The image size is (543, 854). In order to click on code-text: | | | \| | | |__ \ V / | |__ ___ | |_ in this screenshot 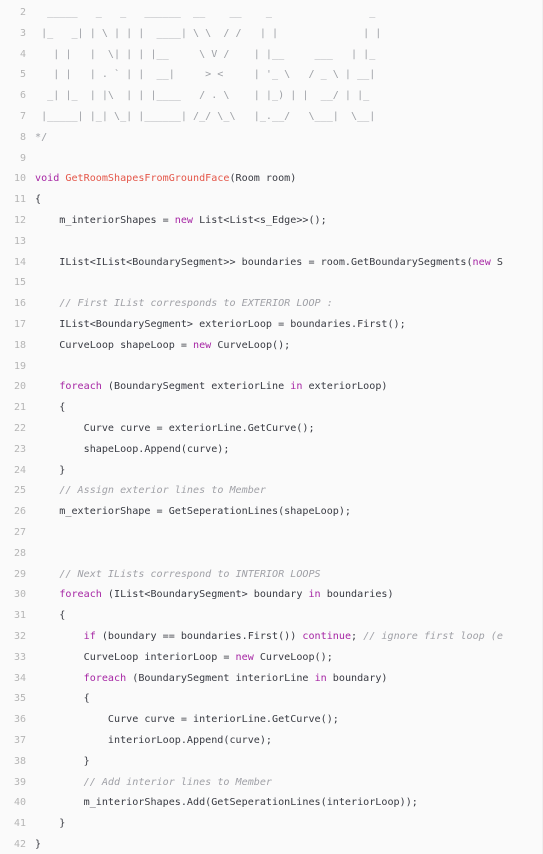, I will do `click(205, 55)`.